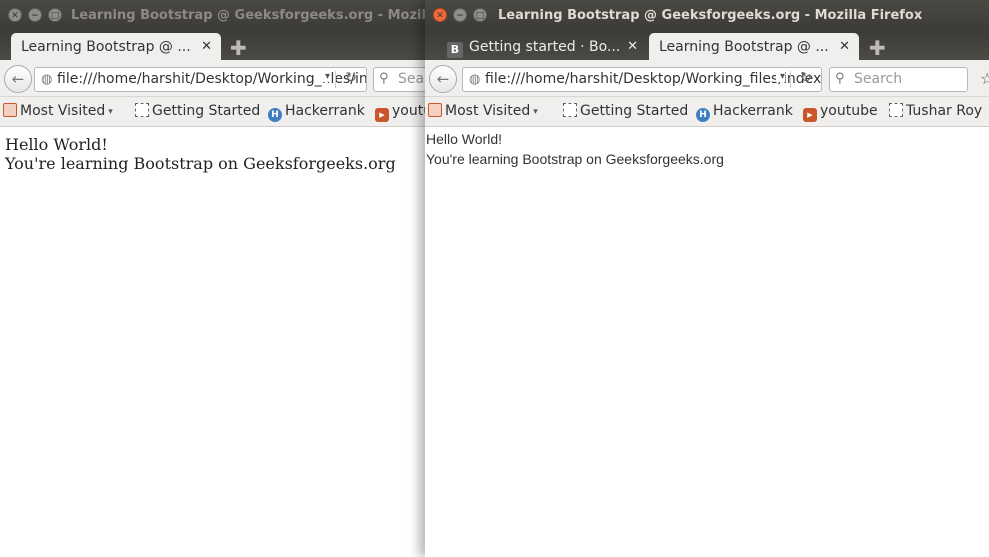 This screenshot has width=989, height=557. What do you see at coordinates (849, 111) in the screenshot?
I see `bookmark-label: youtube` at bounding box center [849, 111].